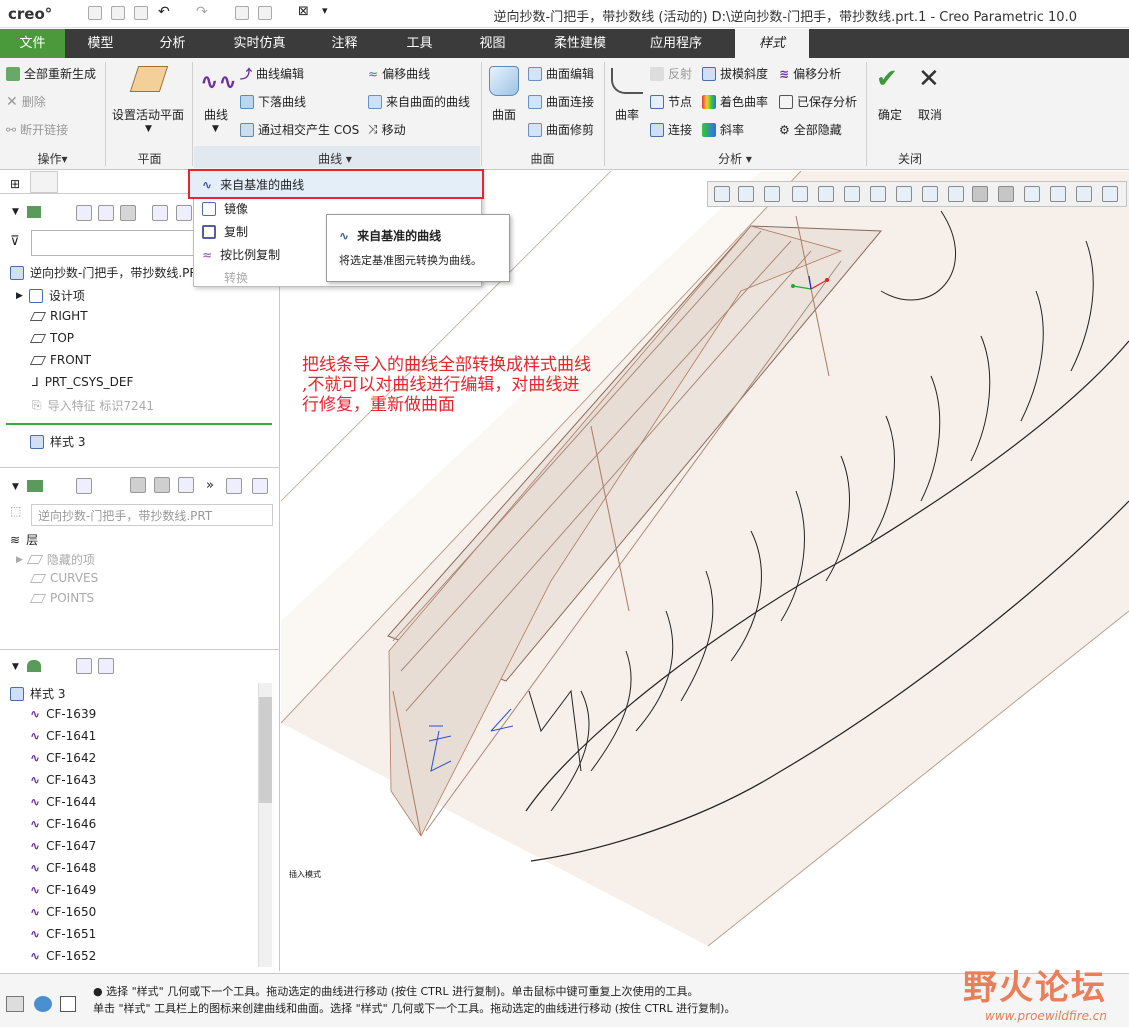 The image size is (1129, 1027). What do you see at coordinates (63, 758) in the screenshot?
I see `style-curve-item: ∿ CF-1642` at bounding box center [63, 758].